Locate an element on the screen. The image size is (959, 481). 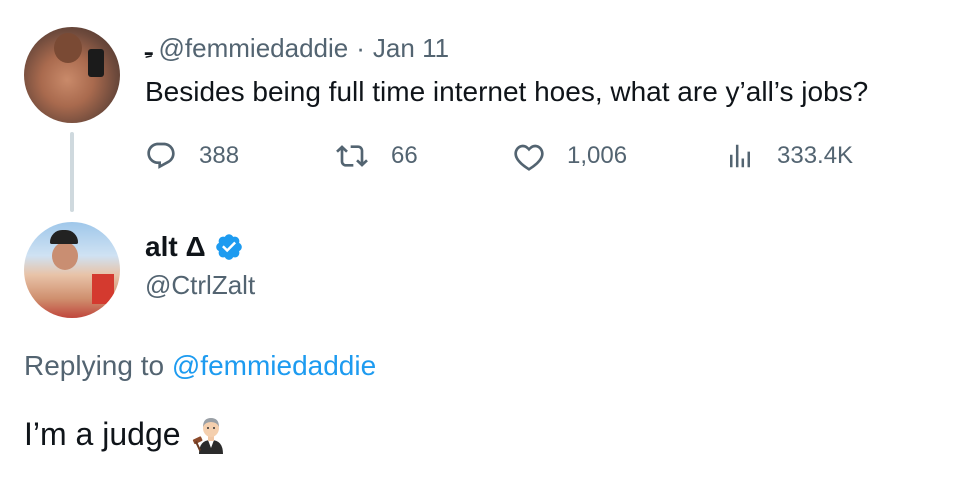
parent-avatar is located at coordinates (72, 75).